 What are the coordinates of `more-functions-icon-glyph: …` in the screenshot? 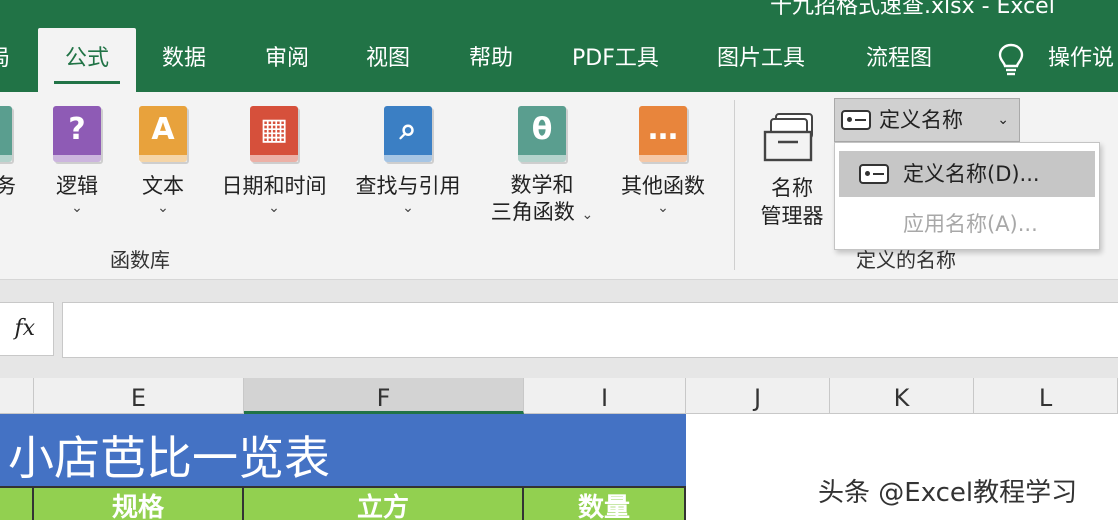 It's located at (663, 129).